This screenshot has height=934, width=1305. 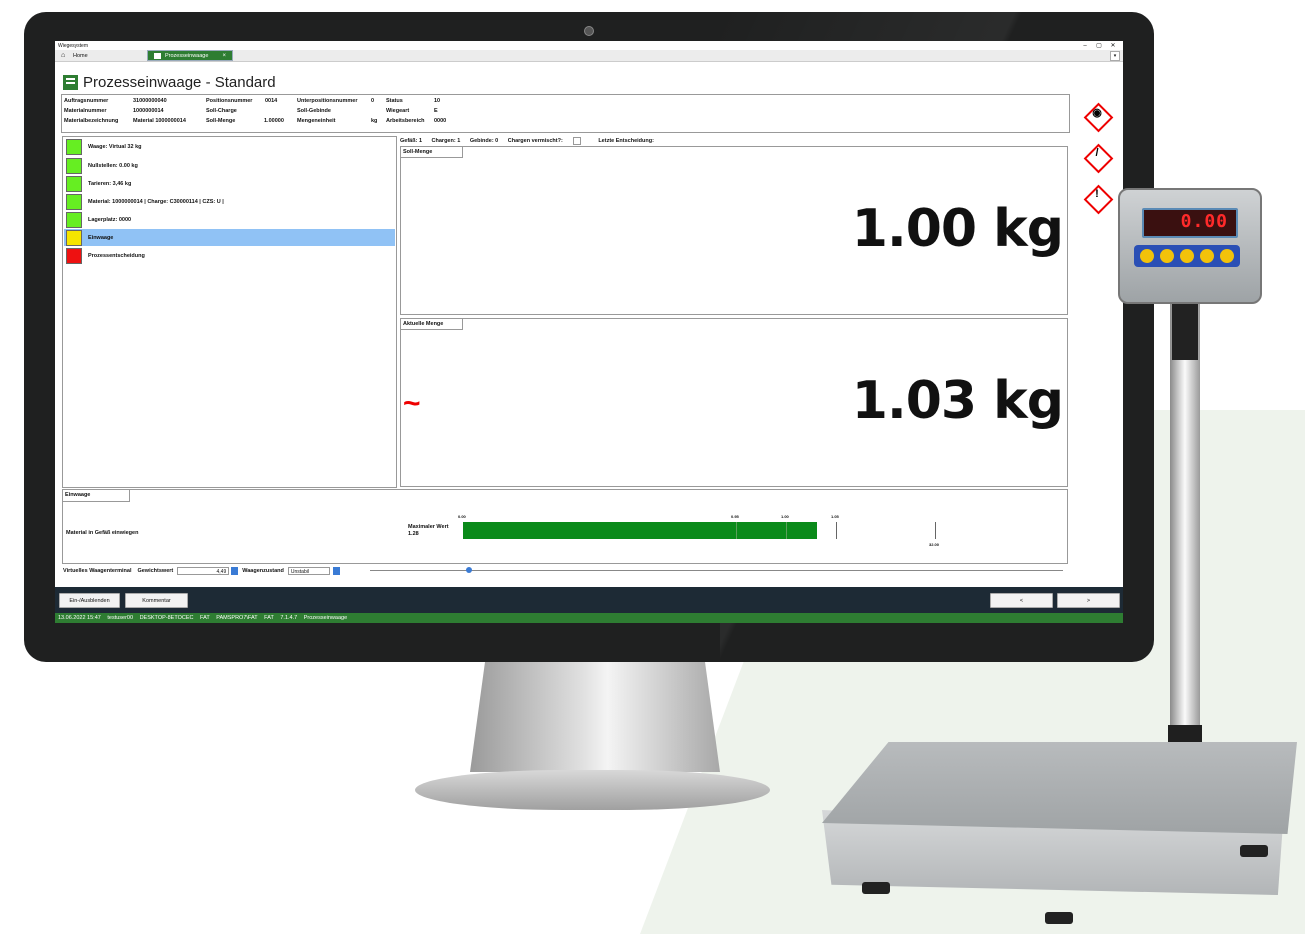 What do you see at coordinates (224, 56) in the screenshot?
I see `tab-close-icon: ×` at bounding box center [224, 56].